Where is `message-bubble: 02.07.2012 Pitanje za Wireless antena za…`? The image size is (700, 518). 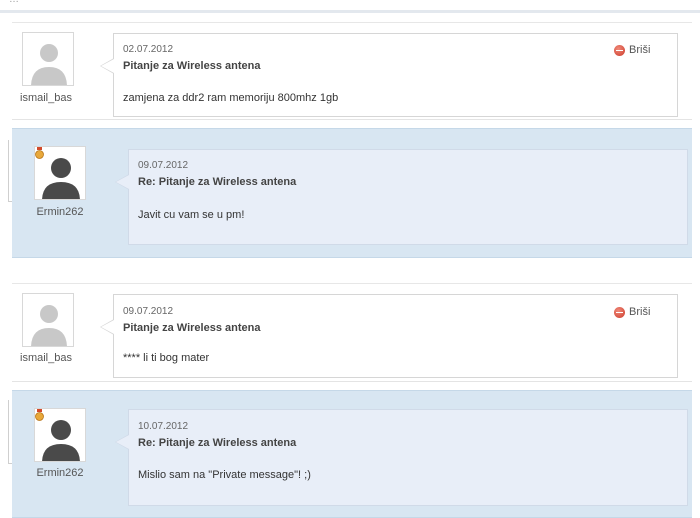
message-bubble: 02.07.2012 Pitanje za Wireless antena za… is located at coordinates (389, 75).